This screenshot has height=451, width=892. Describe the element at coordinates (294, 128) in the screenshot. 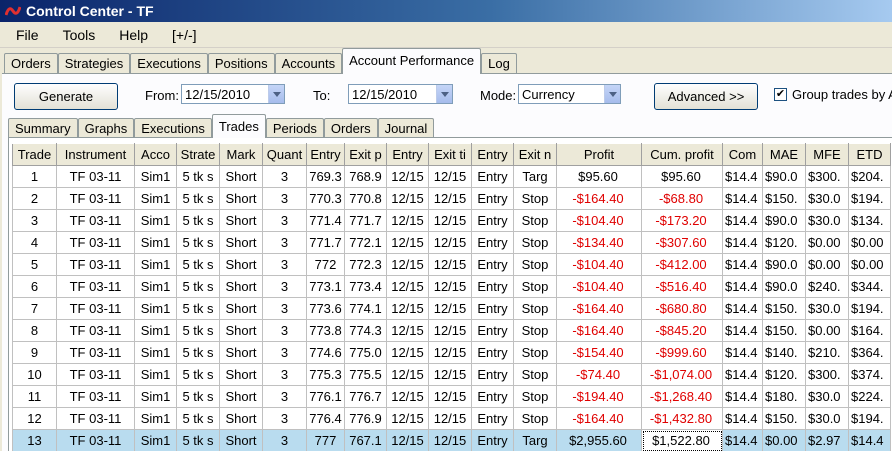

I see `tab-periods: Periods` at that location.